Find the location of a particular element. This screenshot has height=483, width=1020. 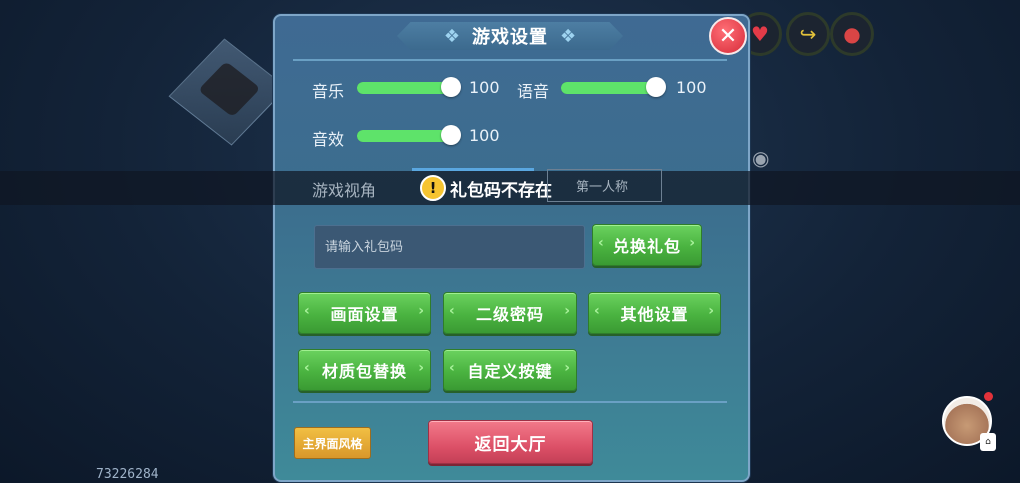

view-option-first-person: 第一人称 is located at coordinates (604, 185).